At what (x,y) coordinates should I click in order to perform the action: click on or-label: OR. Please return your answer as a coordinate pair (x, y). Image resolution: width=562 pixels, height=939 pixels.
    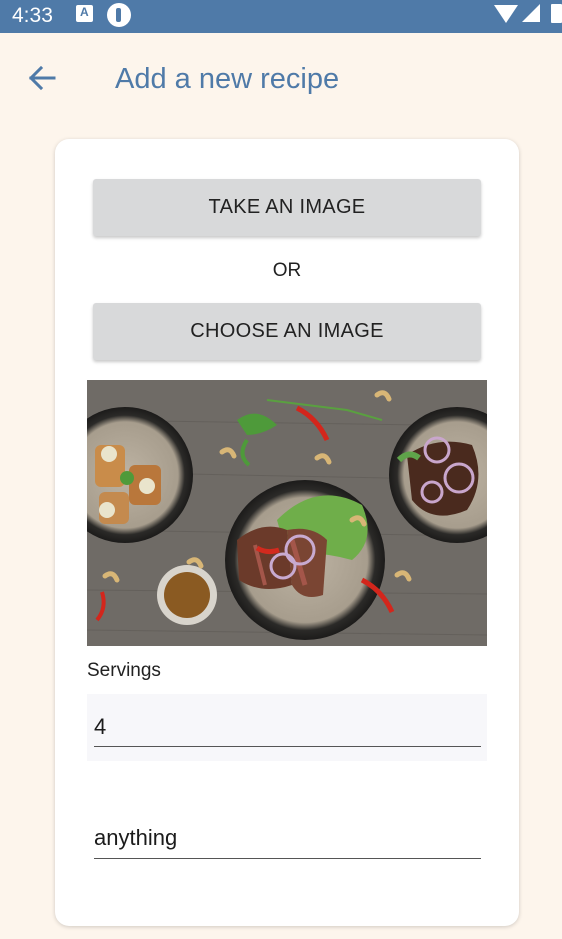
    Looking at the image, I should click on (287, 270).